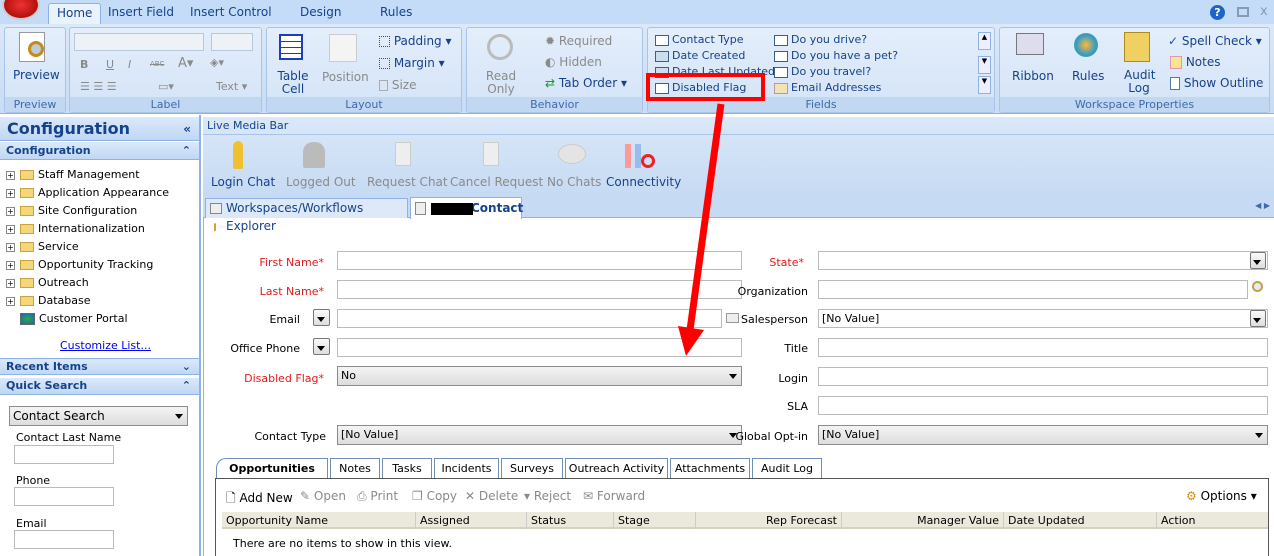  I want to click on arrow-head, so click(691, 341).